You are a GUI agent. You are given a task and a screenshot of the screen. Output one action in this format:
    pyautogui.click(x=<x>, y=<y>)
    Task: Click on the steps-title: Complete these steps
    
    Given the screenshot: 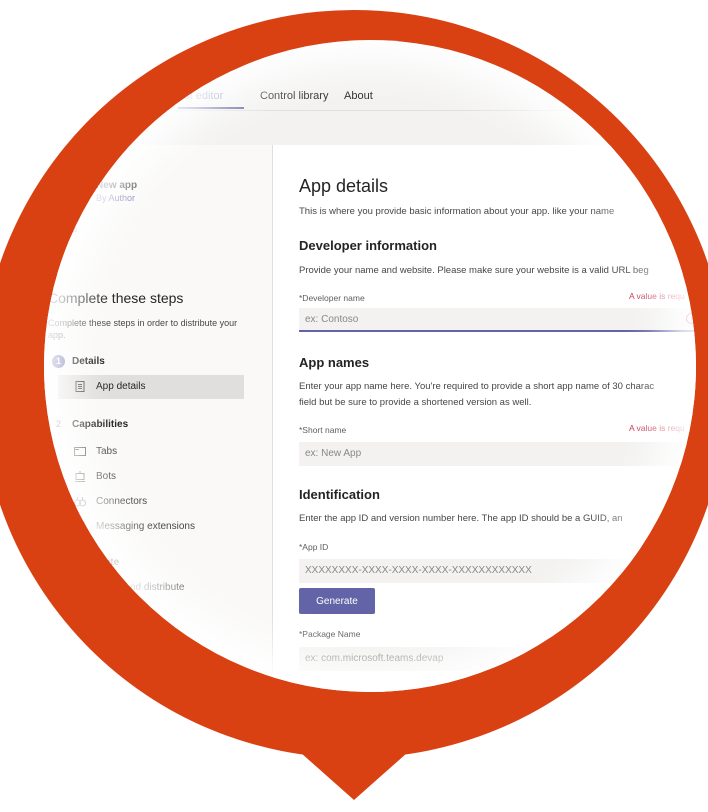 What is the action you would take?
    pyautogui.click(x=116, y=298)
    